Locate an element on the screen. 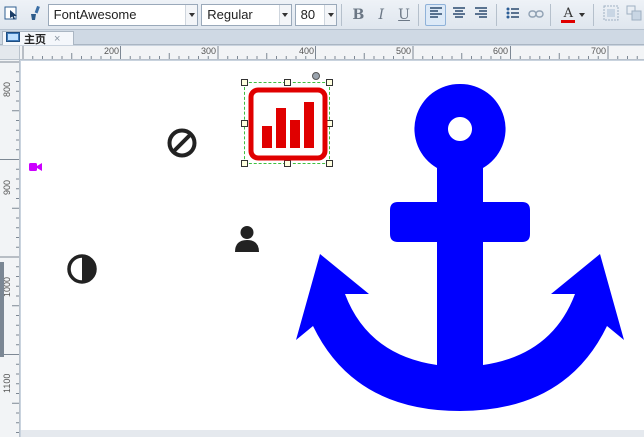 This screenshot has width=644, height=437. ungroup-button is located at coordinates (633, 15).